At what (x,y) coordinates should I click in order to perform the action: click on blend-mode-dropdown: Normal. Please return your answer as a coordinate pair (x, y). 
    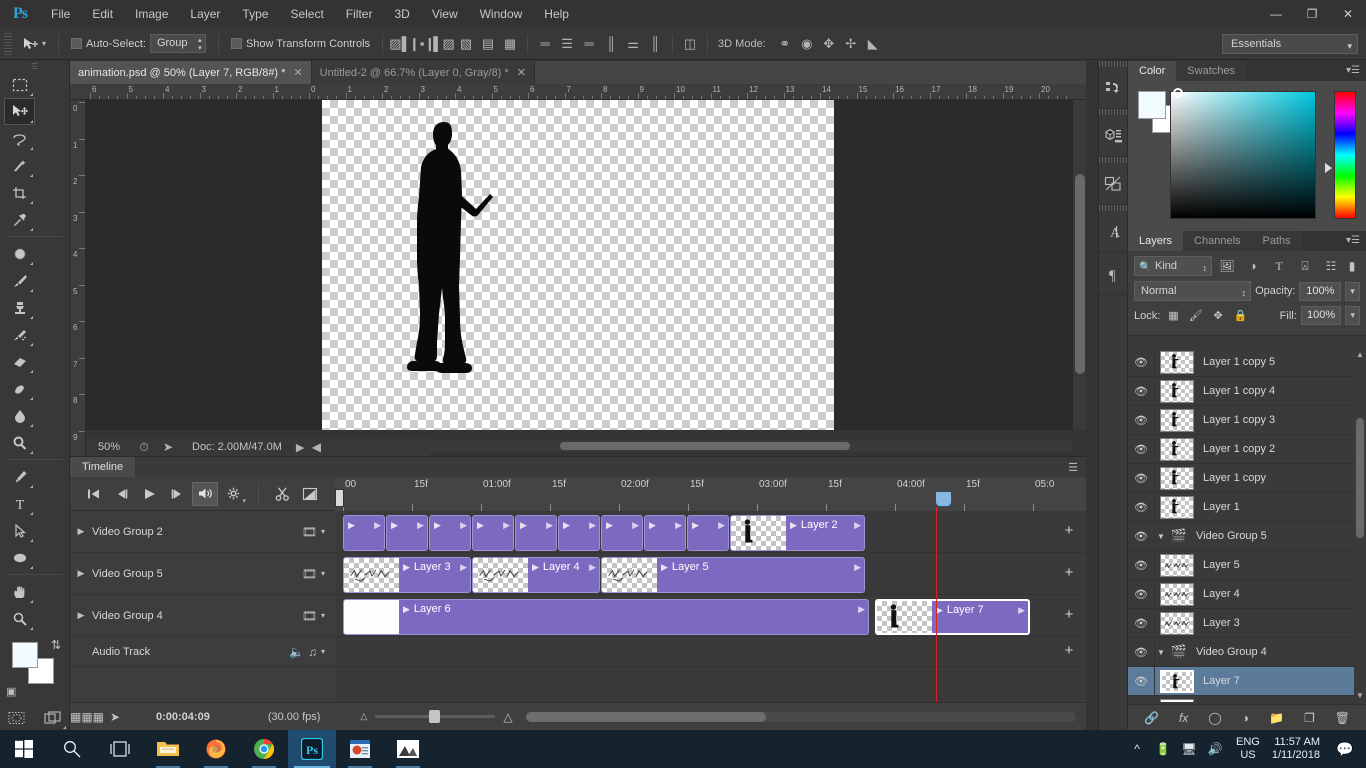
    Looking at the image, I should click on (1193, 291).